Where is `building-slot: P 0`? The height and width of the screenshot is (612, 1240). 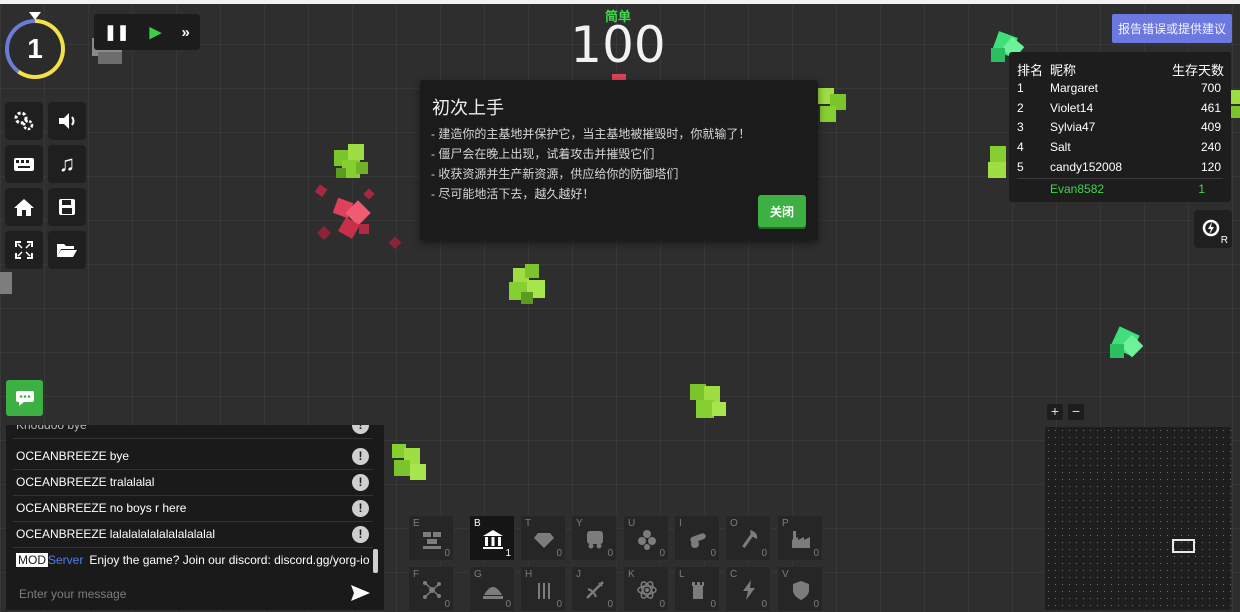
building-slot: P 0 is located at coordinates (800, 538).